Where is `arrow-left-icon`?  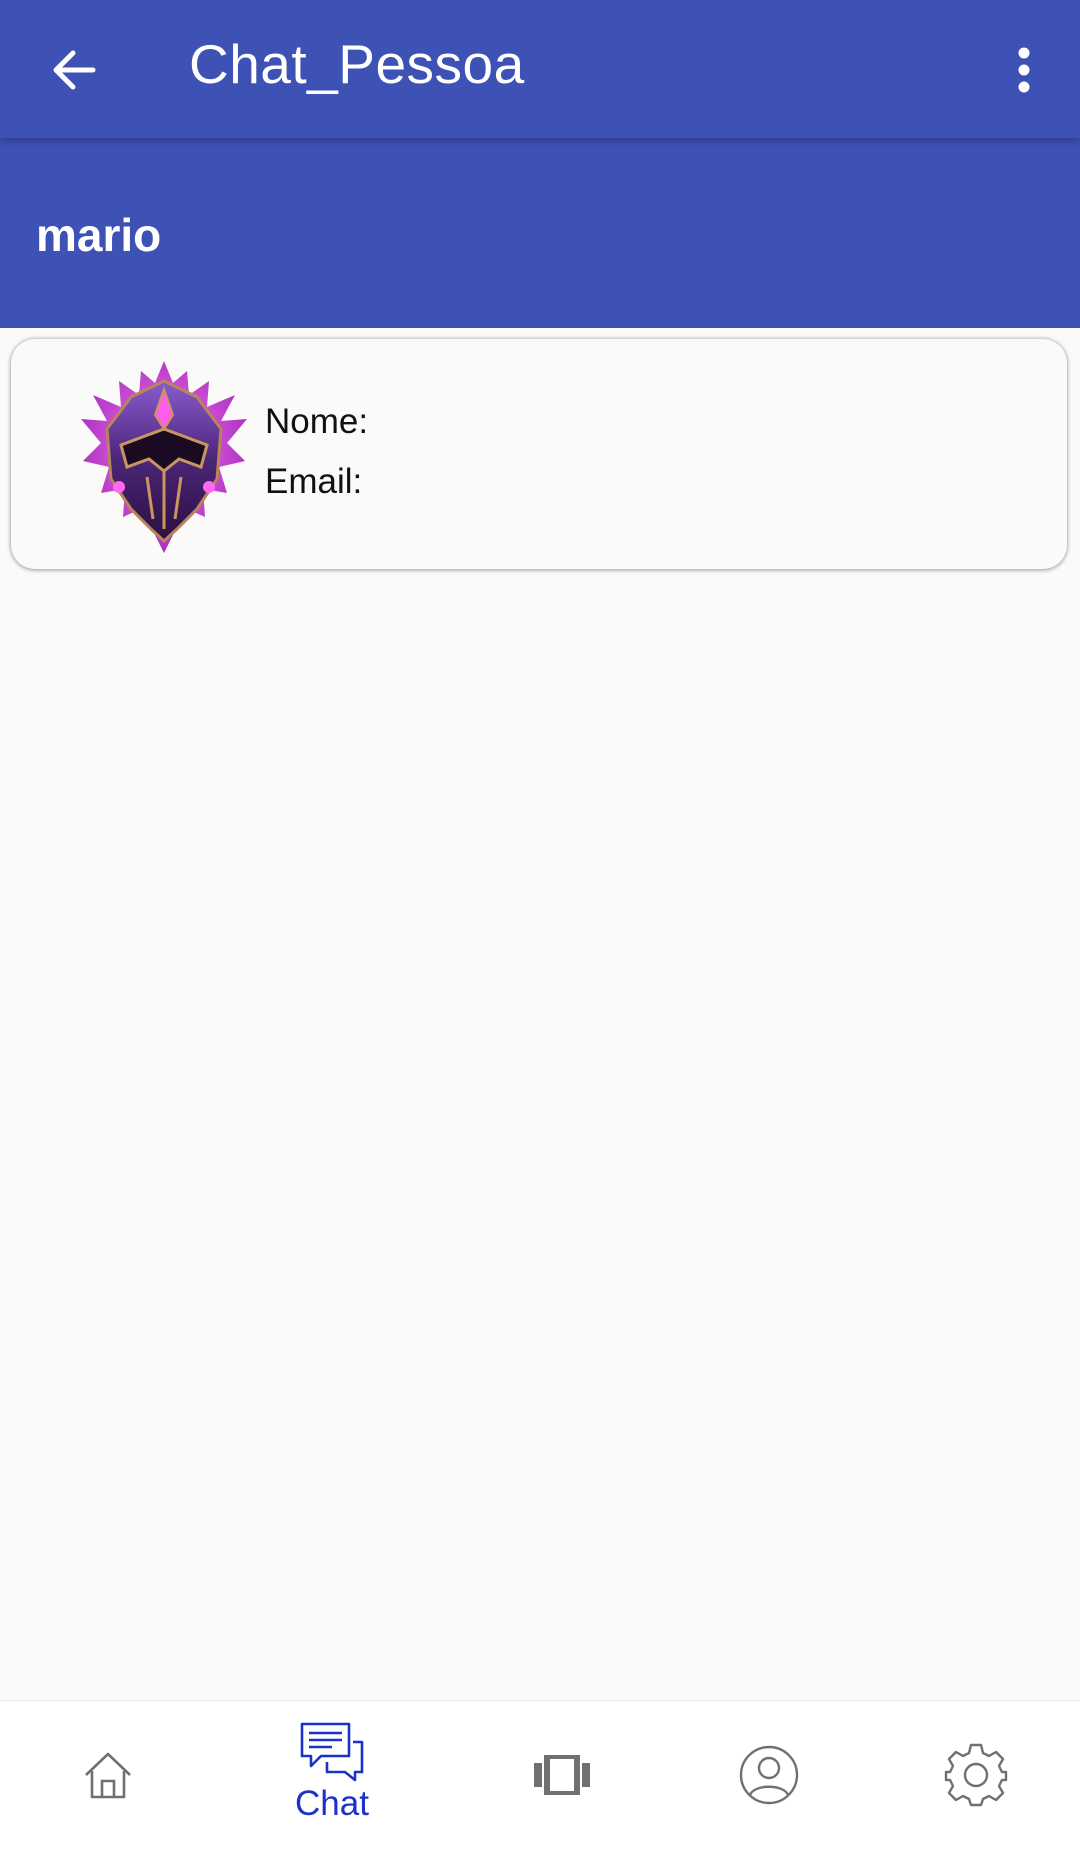
arrow-left-icon is located at coordinates (74, 70).